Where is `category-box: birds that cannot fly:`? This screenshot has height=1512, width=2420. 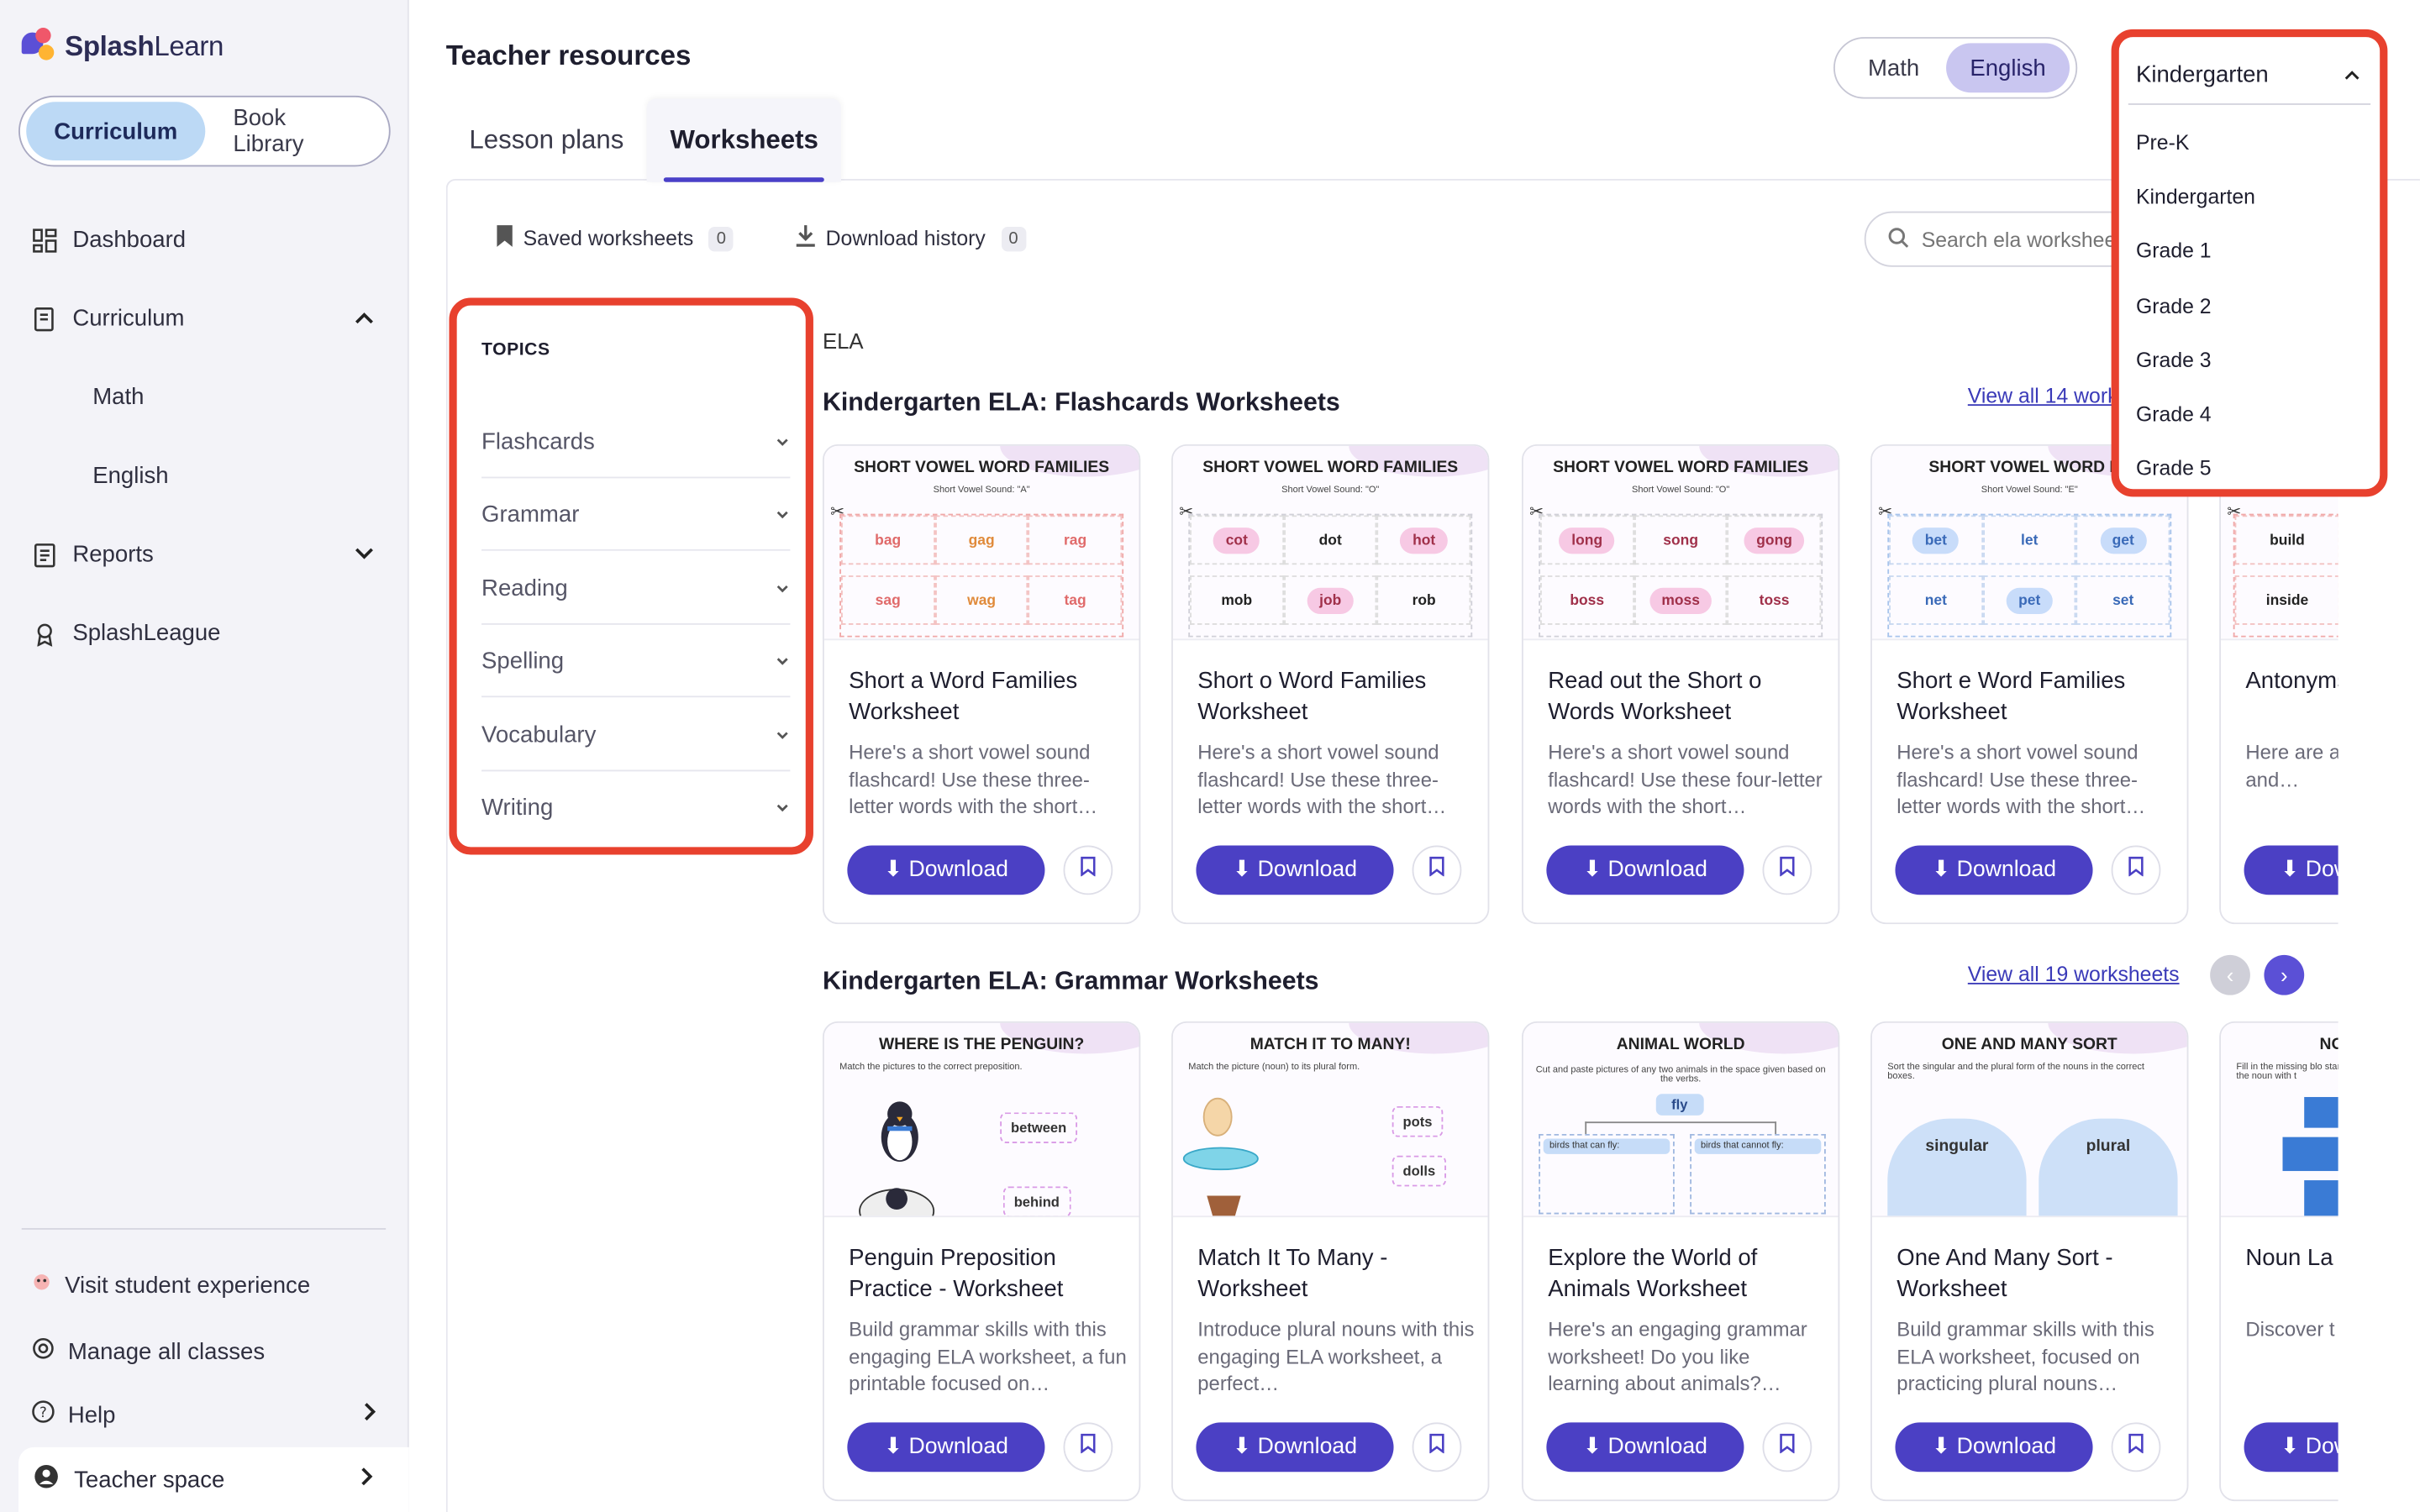 category-box: birds that cannot fly: is located at coordinates (1758, 1174).